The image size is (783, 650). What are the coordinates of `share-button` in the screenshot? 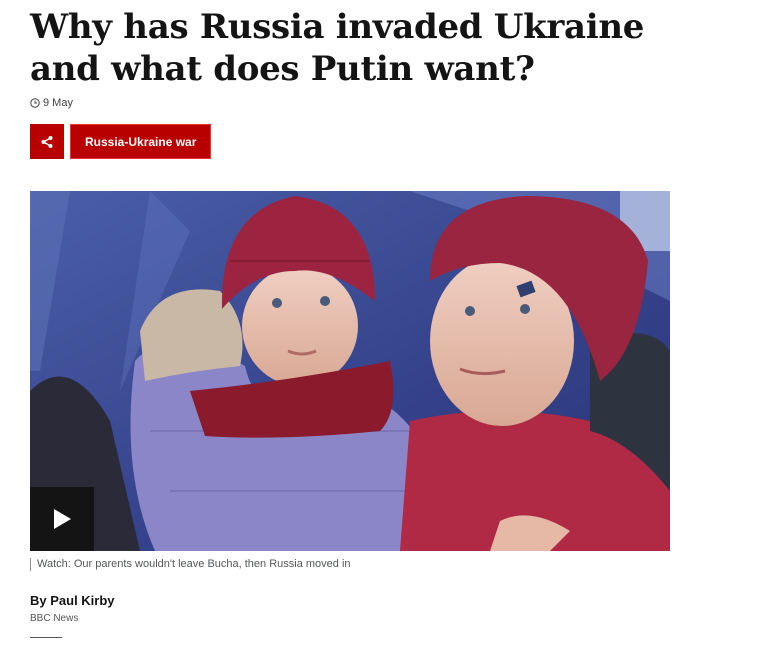 It's located at (47, 141).